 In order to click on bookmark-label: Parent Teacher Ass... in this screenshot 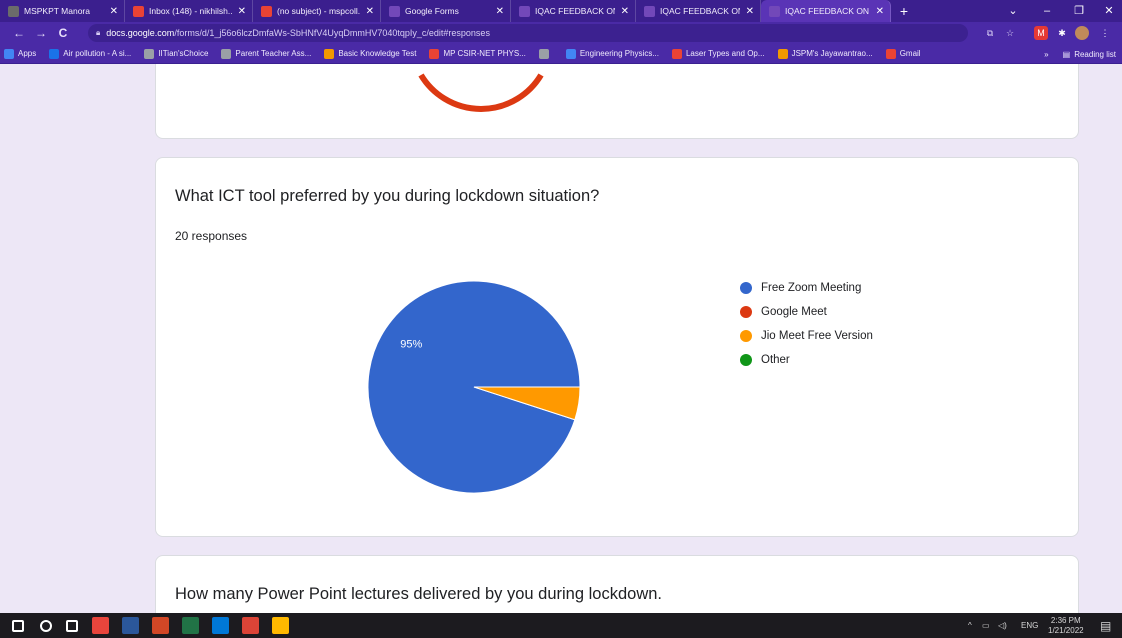, I will do `click(273, 53)`.